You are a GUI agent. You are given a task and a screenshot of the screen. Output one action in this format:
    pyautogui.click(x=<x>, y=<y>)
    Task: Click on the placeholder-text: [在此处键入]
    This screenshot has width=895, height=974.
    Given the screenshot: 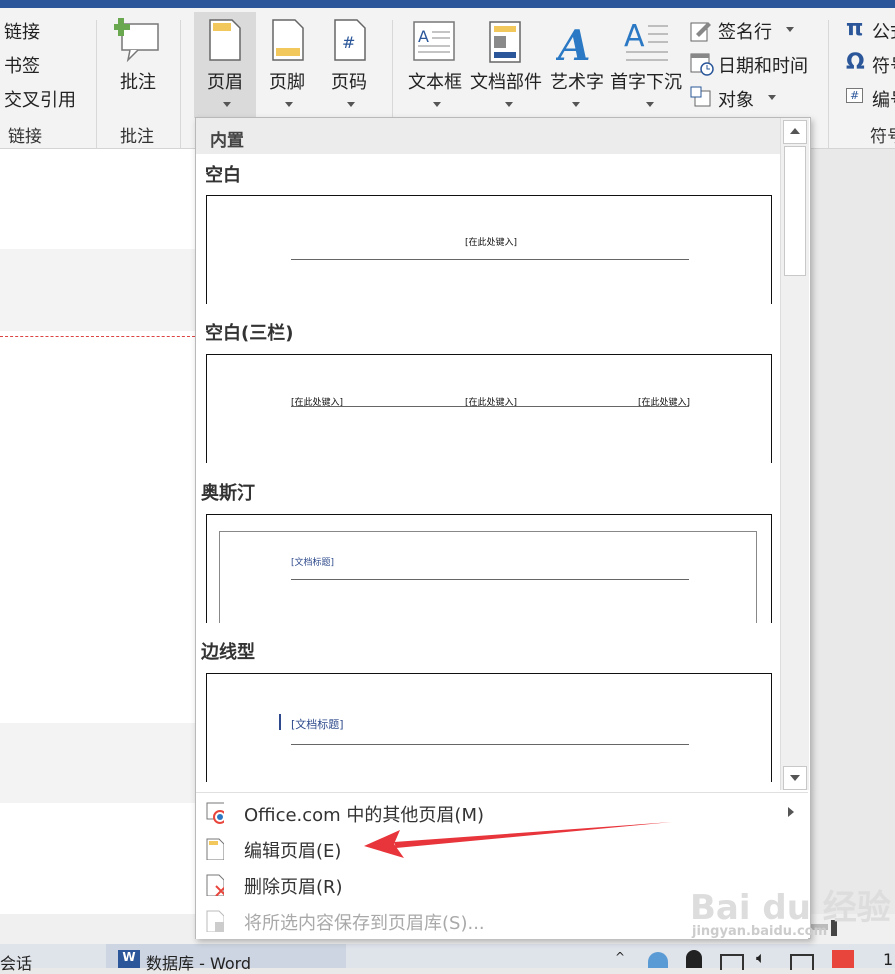 What is the action you would take?
    pyautogui.click(x=491, y=243)
    